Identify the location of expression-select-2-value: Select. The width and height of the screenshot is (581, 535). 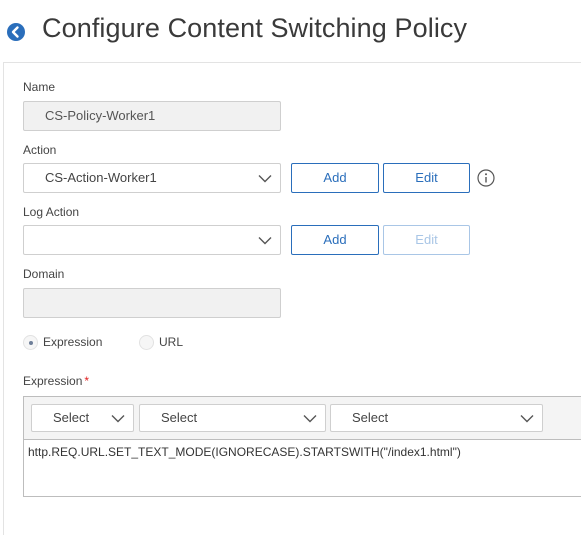
(179, 417).